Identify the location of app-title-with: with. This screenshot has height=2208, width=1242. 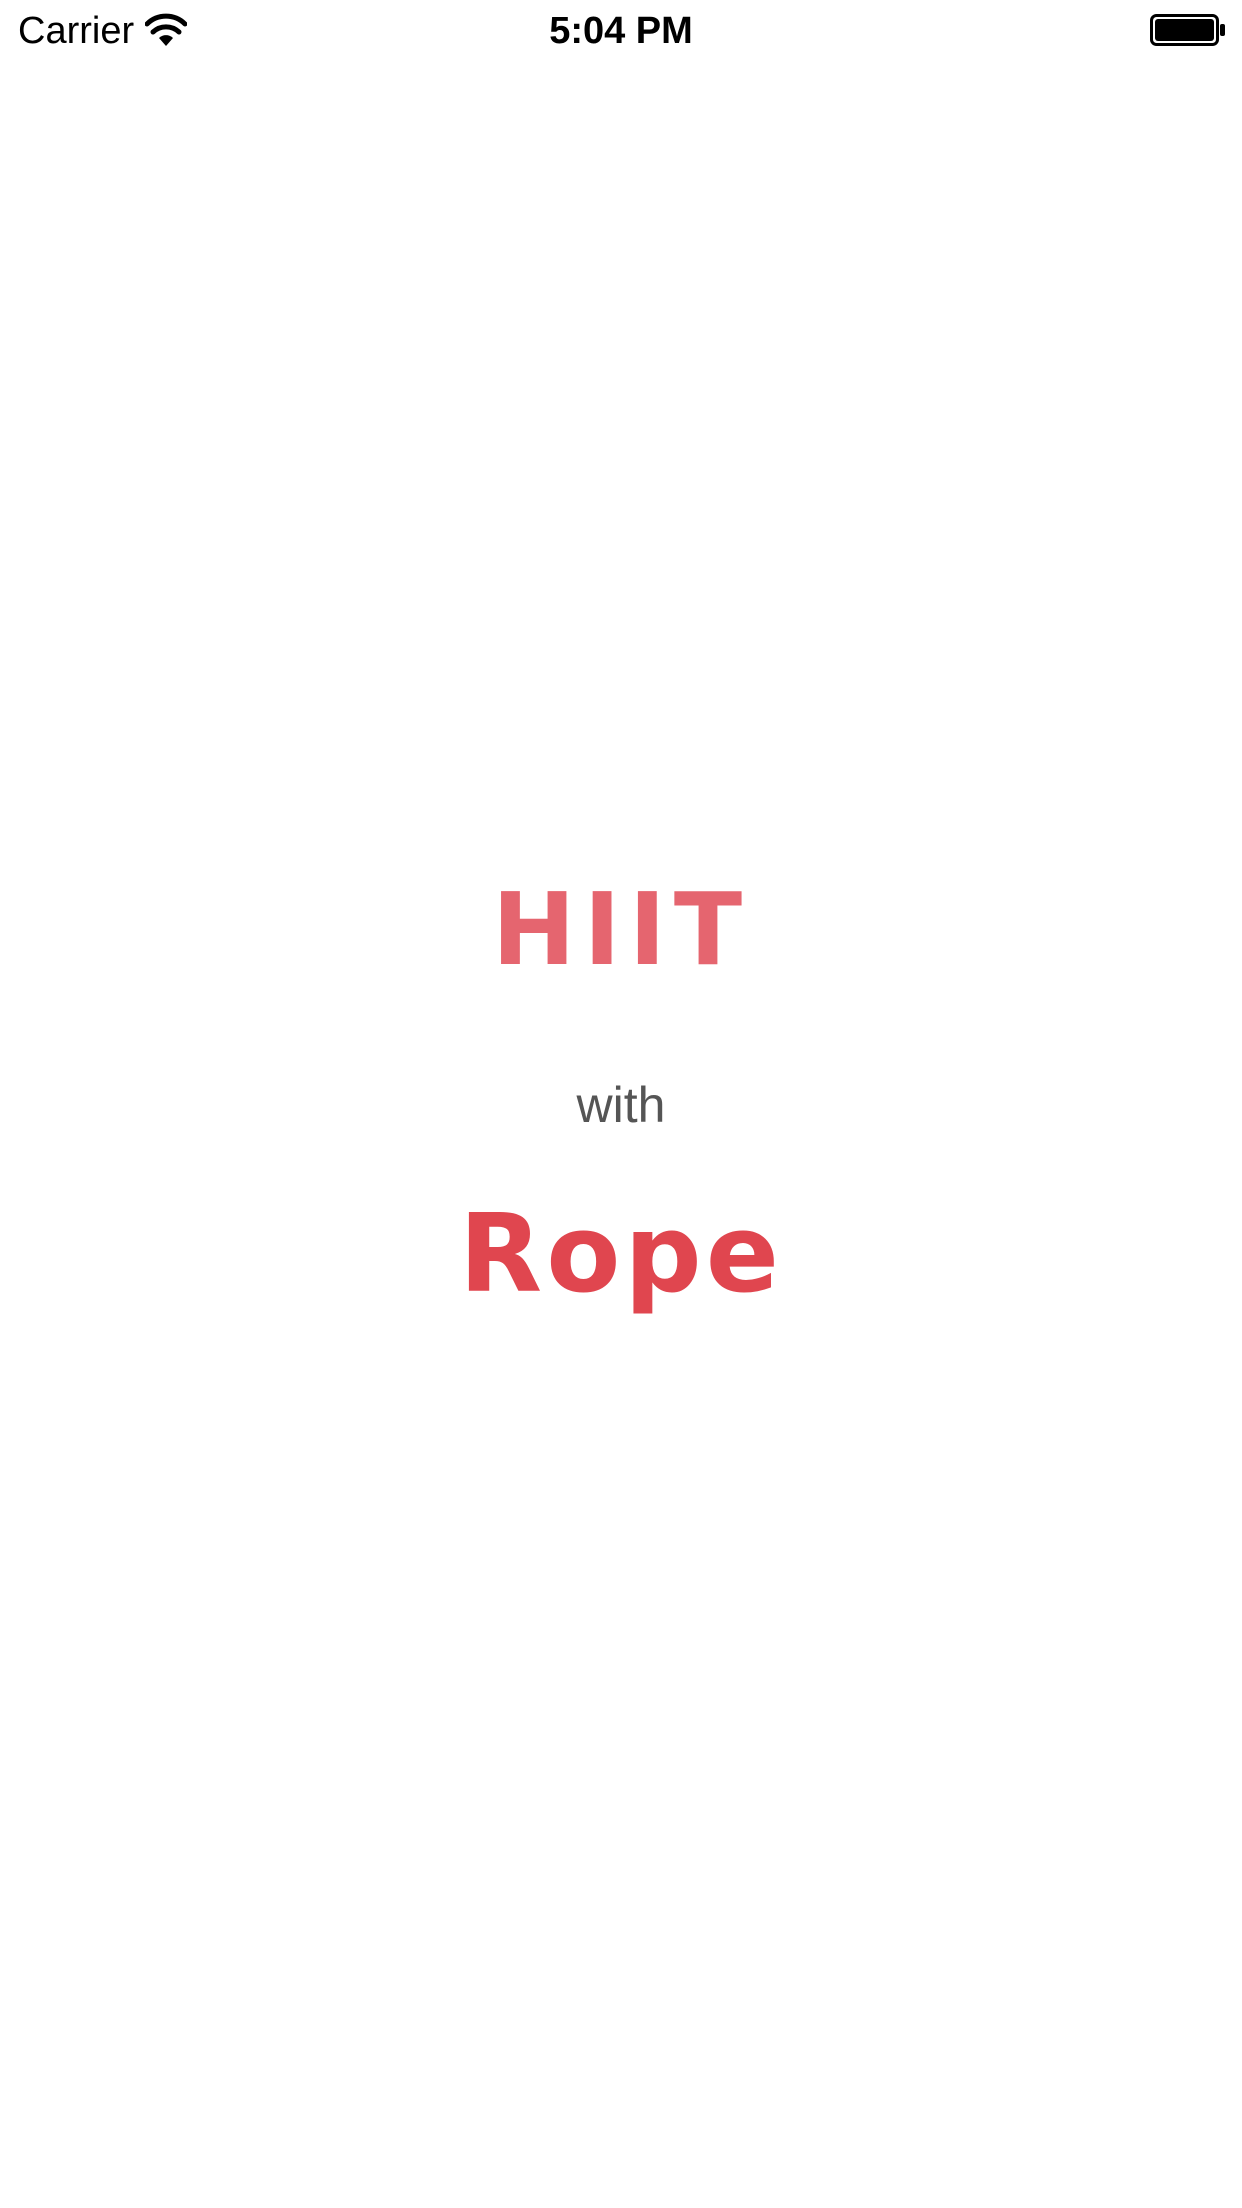
(621, 1105).